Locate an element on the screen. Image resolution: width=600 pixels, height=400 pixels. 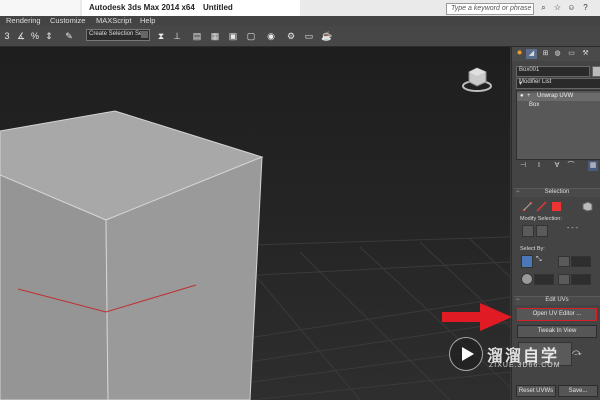
polygon-select-icon is located at coordinates (556, 206).